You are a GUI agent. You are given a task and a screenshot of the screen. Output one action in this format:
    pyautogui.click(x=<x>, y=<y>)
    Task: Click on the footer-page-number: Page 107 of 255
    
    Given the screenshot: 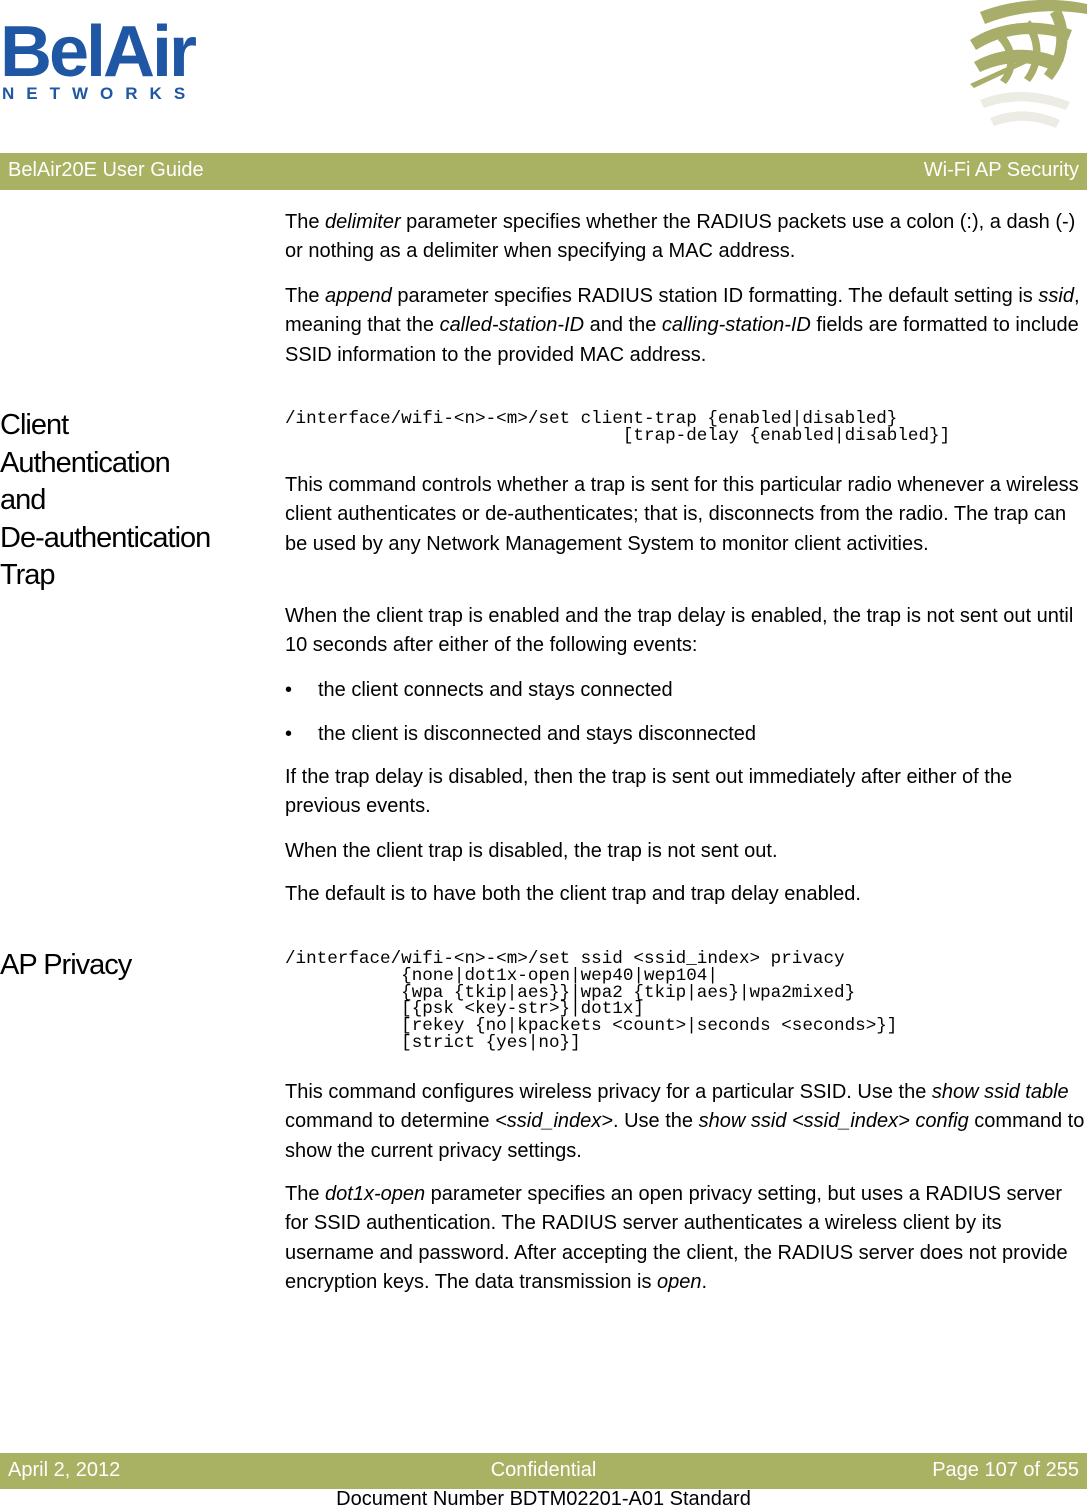 What is the action you would take?
    pyautogui.click(x=1005, y=1470)
    